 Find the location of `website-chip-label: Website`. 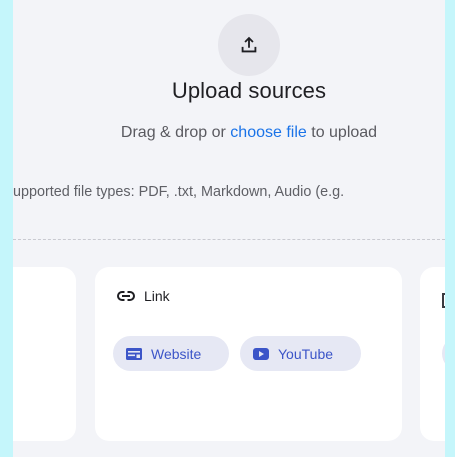

website-chip-label: Website is located at coordinates (176, 353).